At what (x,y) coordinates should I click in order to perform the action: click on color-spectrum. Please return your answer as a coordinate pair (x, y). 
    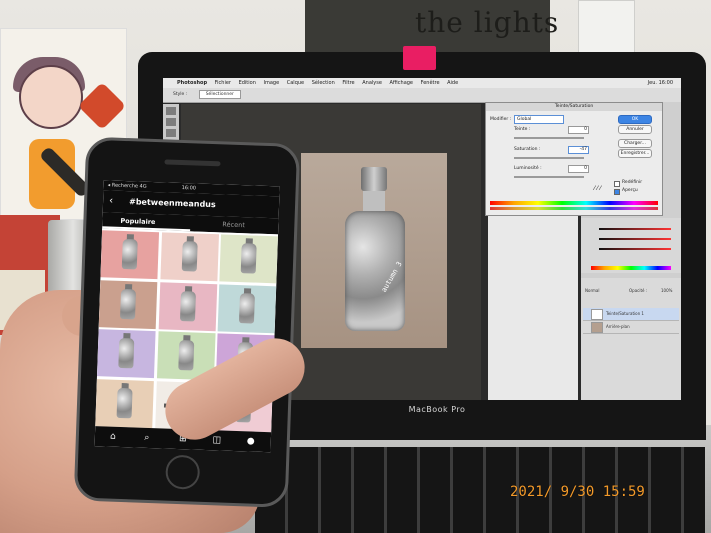
    Looking at the image, I should click on (631, 268).